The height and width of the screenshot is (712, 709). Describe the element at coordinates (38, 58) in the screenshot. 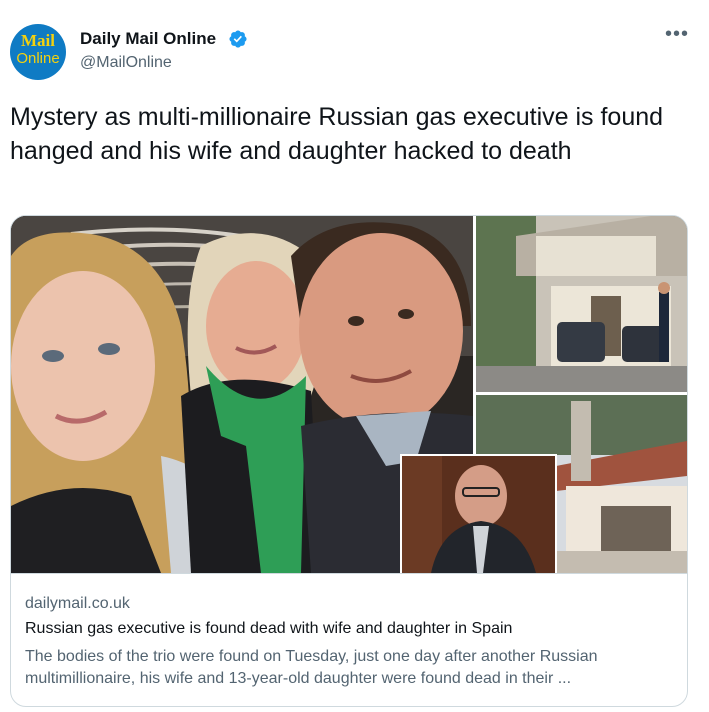

I see `avatar-logo-online: Online` at that location.